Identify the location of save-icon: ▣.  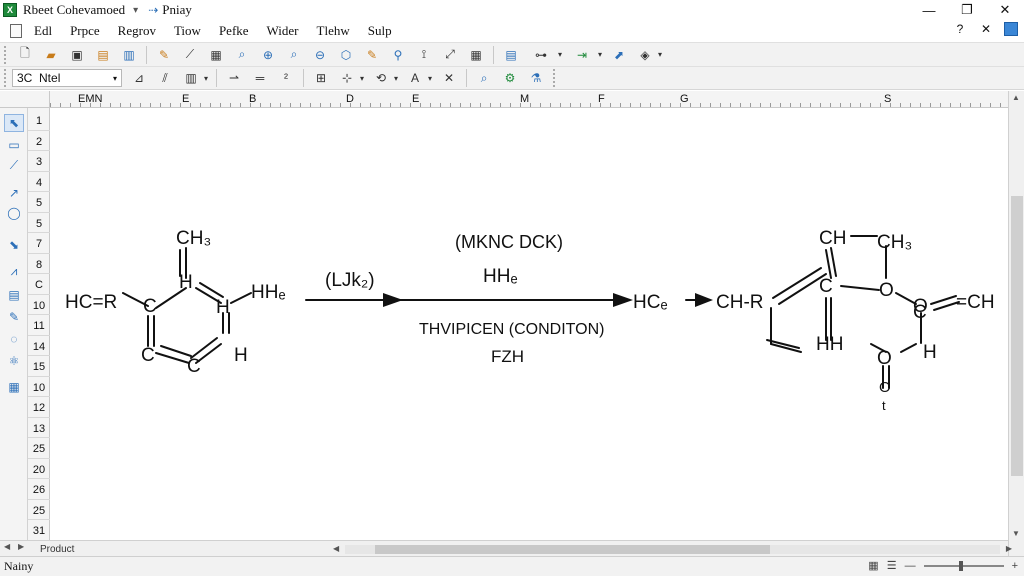
(77, 55).